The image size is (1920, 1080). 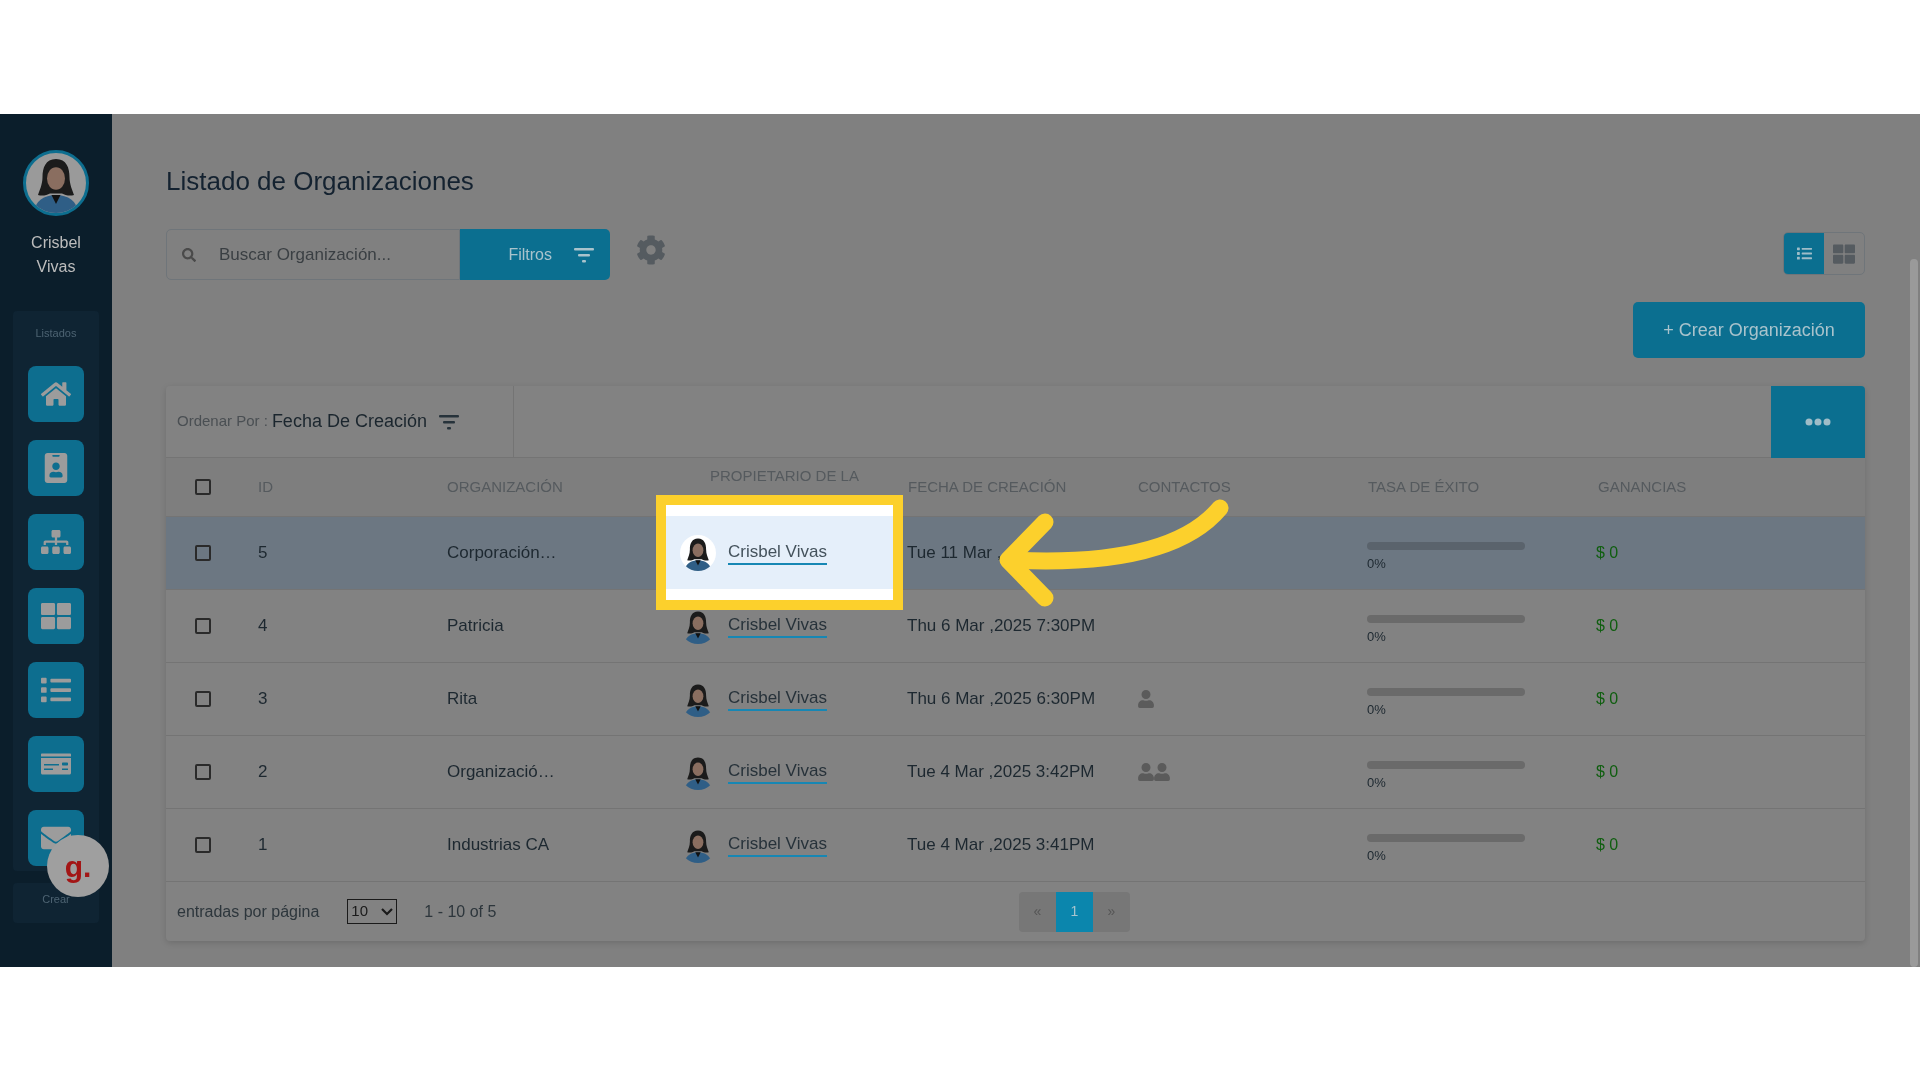 I want to click on table-row: 2 Organizació… Crisbel Vivas Tue 4 Mar ,2025 3:42PM 0% $ 0, so click(x=1015, y=772).